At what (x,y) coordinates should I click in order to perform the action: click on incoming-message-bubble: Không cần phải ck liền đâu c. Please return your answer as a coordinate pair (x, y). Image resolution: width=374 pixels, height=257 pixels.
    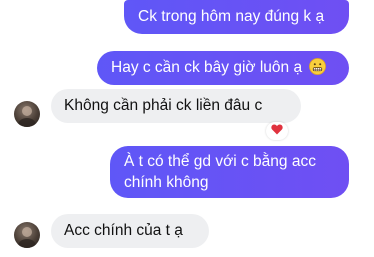
    Looking at the image, I should click on (176, 106).